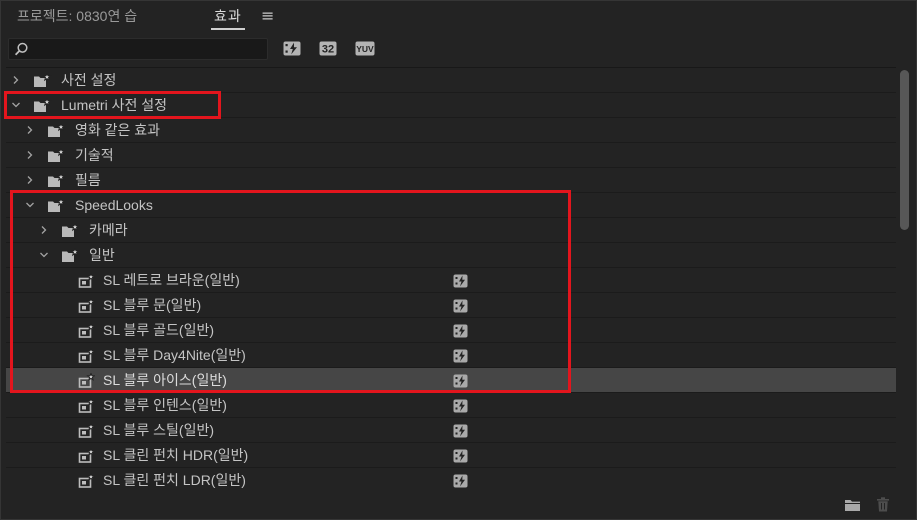 The height and width of the screenshot is (520, 917). Describe the element at coordinates (148, 49) in the screenshot. I see `search-input` at that location.